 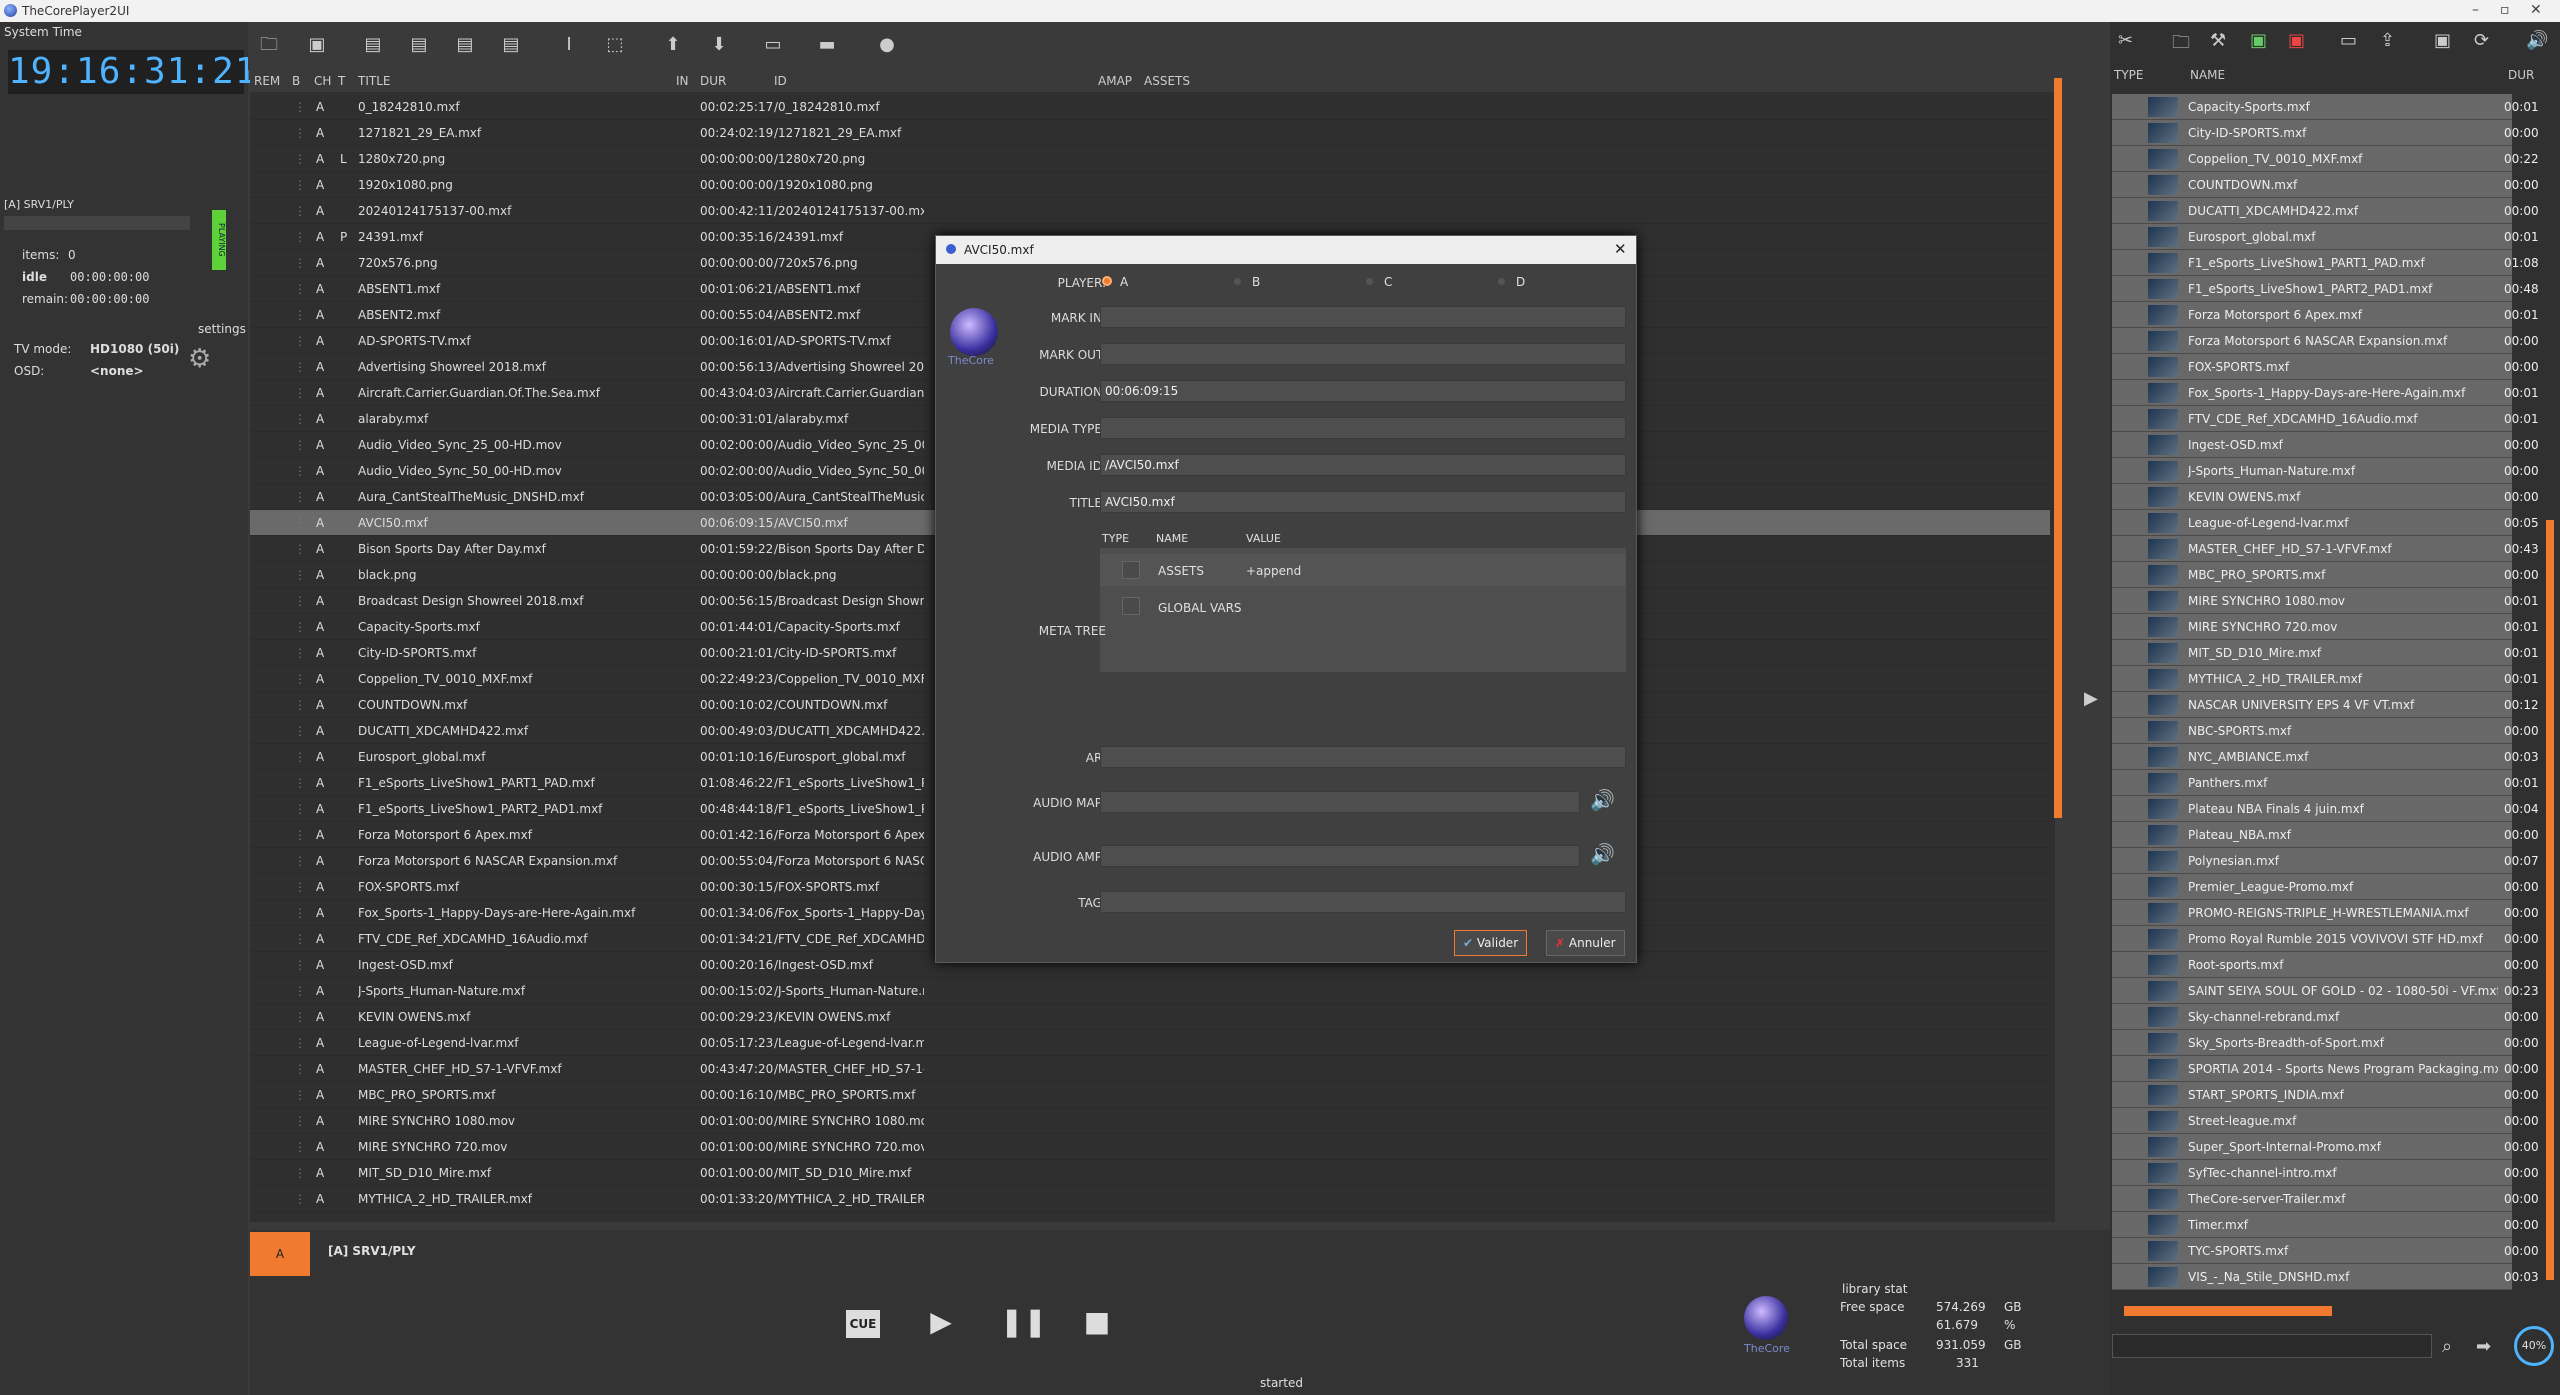 What do you see at coordinates (1363, 428) in the screenshot?
I see `media-type-field` at bounding box center [1363, 428].